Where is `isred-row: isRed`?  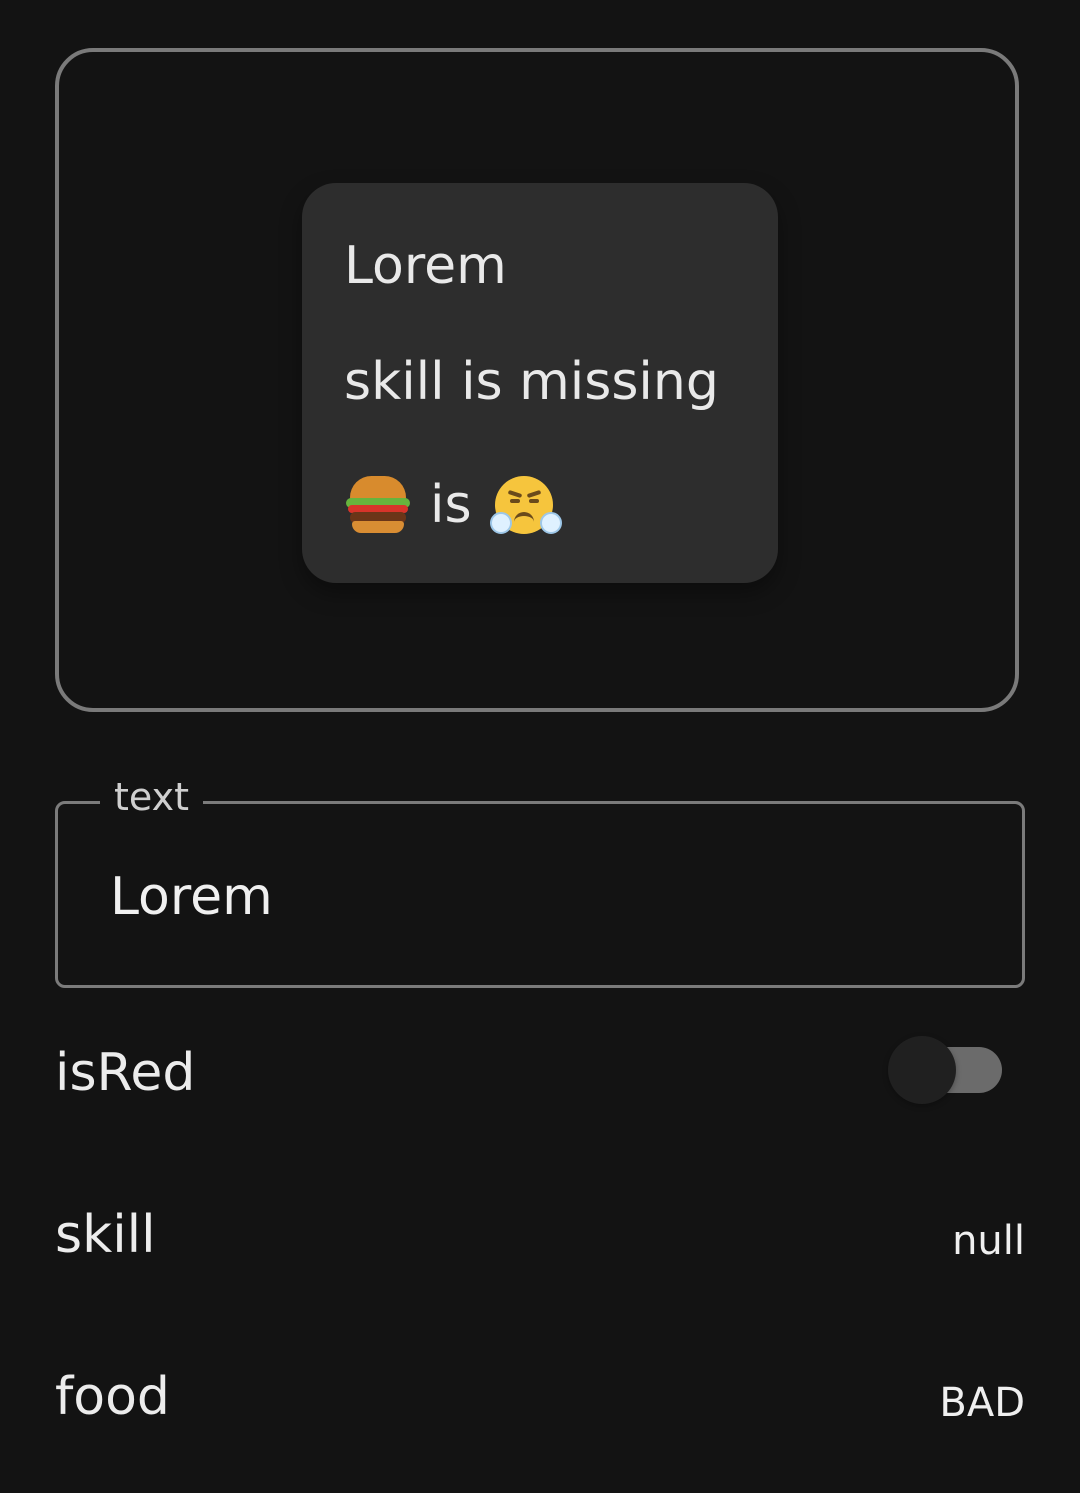
isred-row: isRed is located at coordinates (540, 1097).